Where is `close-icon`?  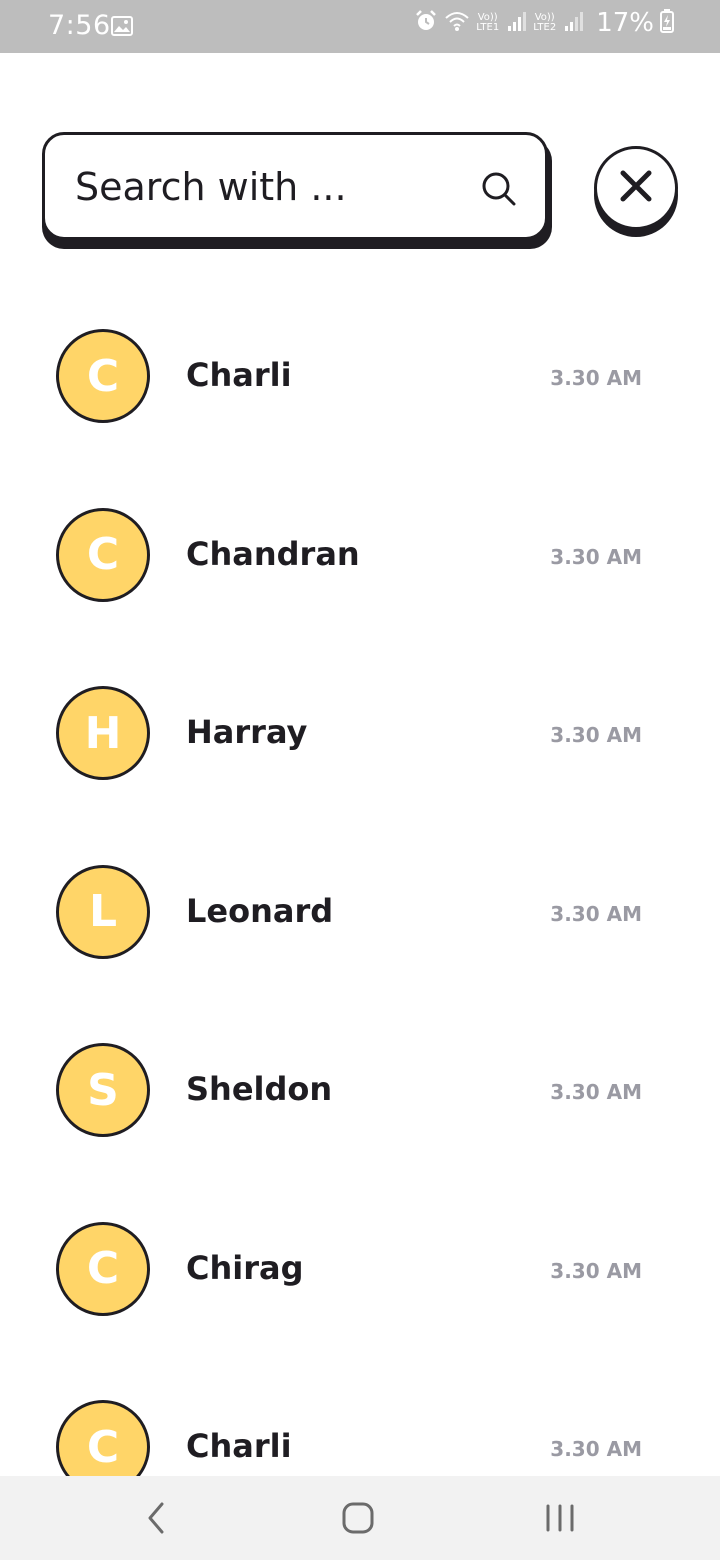
close-icon is located at coordinates (636, 188).